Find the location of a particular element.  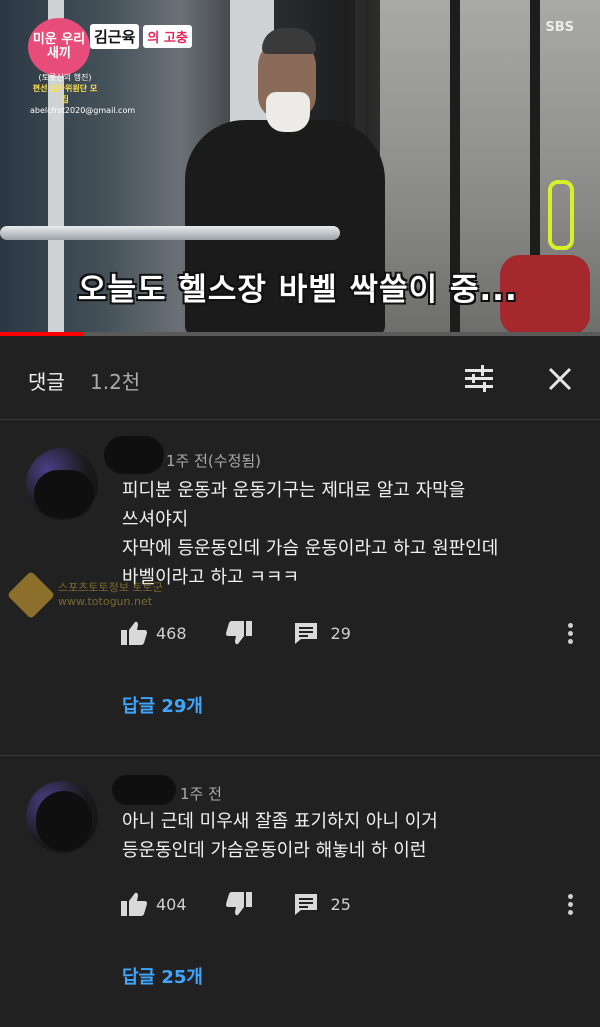

comment-time: 1주 전 is located at coordinates (201, 794).